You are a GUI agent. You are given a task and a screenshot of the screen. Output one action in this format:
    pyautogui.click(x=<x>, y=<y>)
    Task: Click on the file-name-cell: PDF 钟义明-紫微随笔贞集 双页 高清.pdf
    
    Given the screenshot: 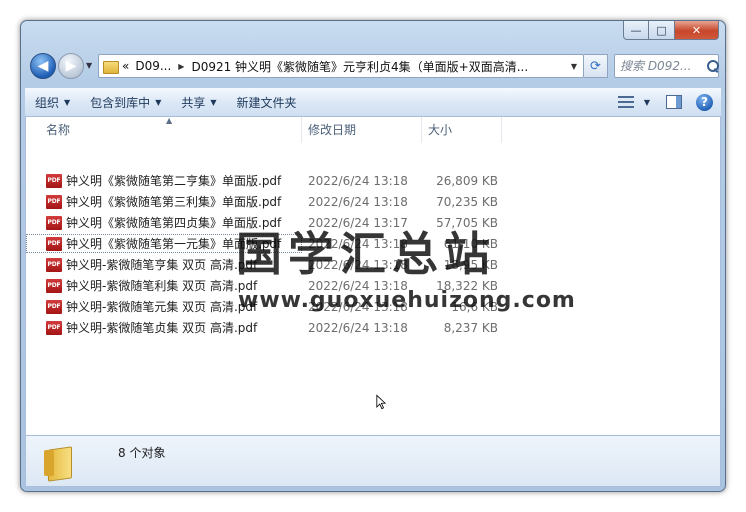 What is the action you would take?
    pyautogui.click(x=164, y=327)
    